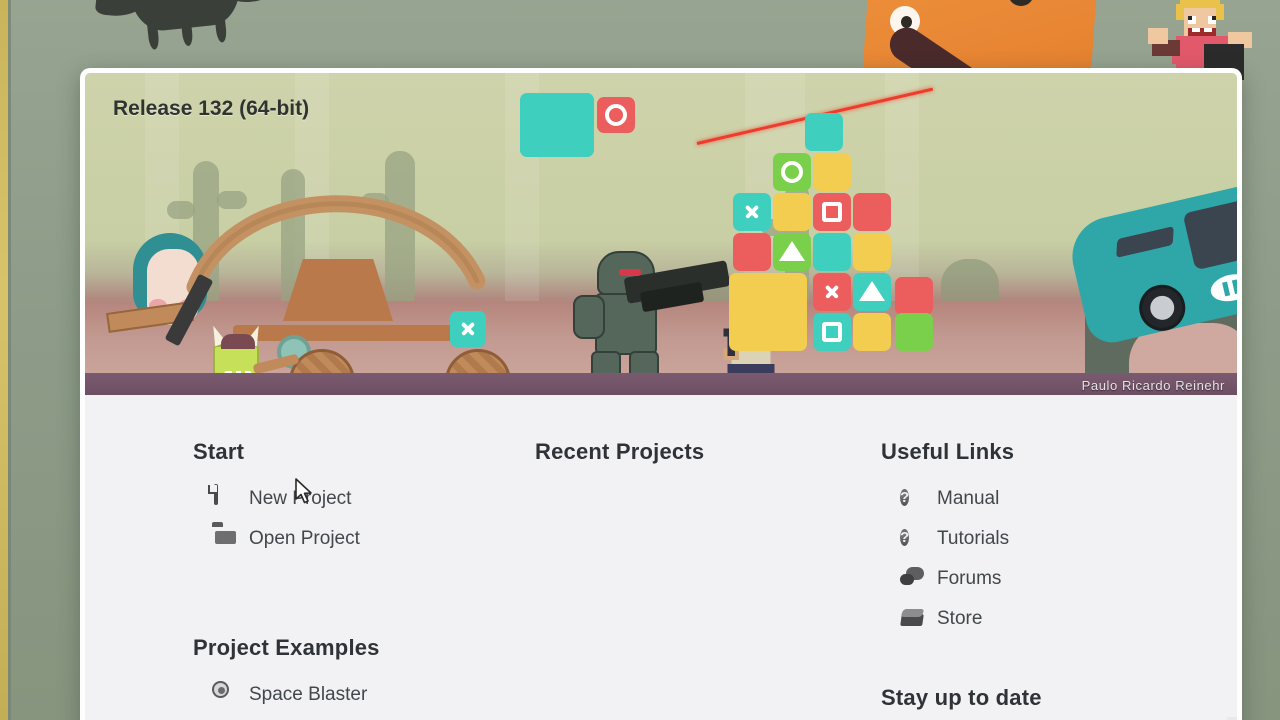 The height and width of the screenshot is (720, 1280). Describe the element at coordinates (616, 115) in the screenshot. I see `block-red-circle-top` at that location.